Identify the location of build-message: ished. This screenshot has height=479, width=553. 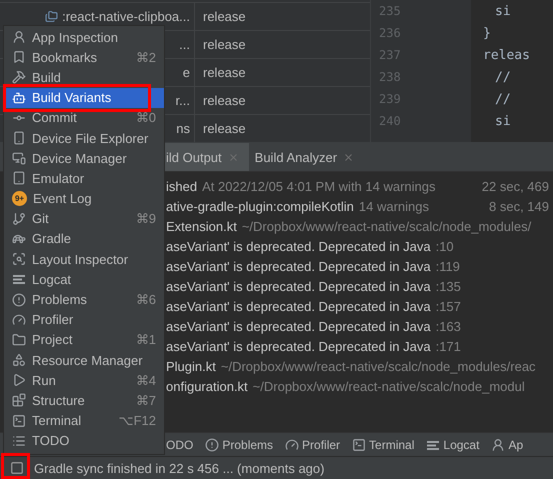
(182, 186).